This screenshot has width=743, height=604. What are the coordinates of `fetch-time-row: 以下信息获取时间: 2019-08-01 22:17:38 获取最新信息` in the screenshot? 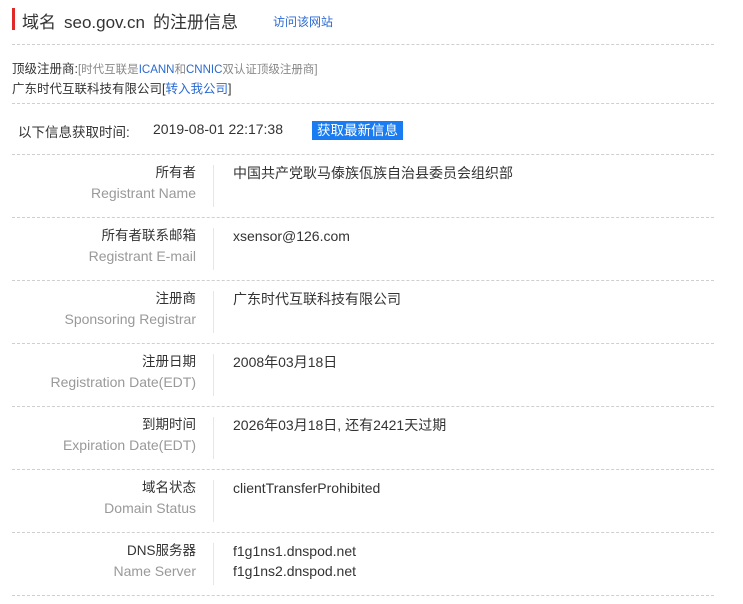 It's located at (363, 129).